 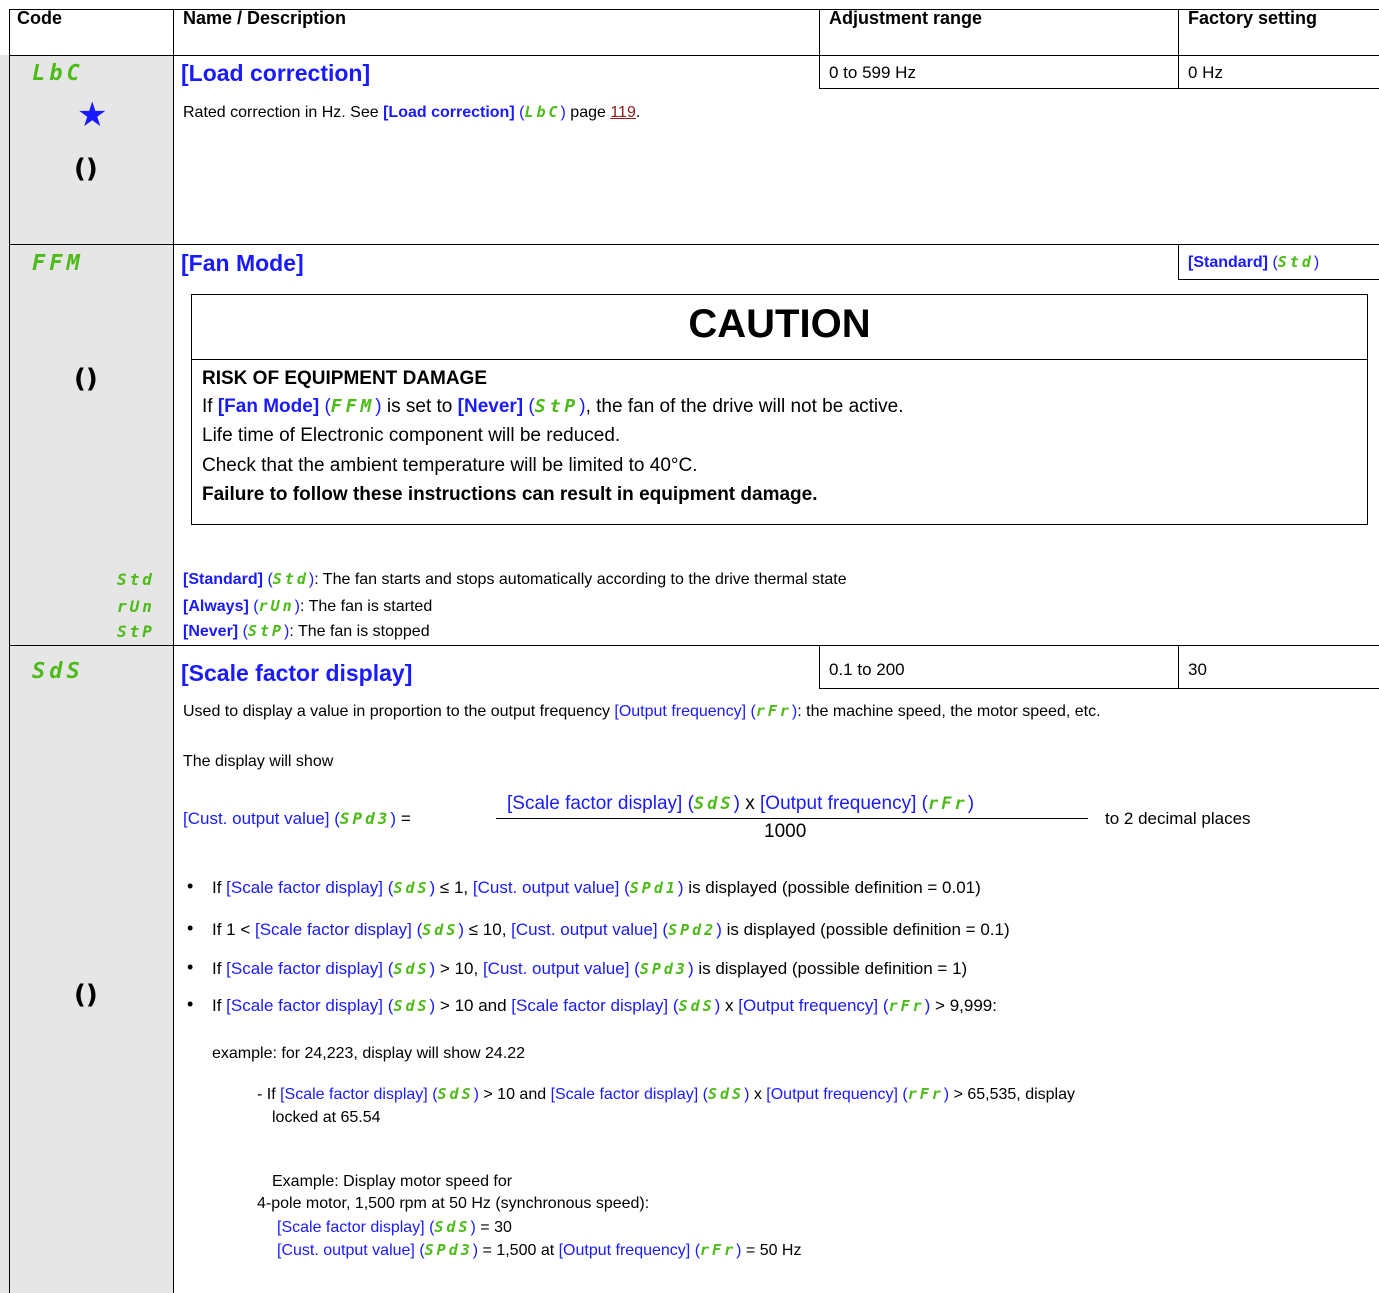 I want to click on ex2-l4-param2: [Output frequency], so click(x=624, y=1250).